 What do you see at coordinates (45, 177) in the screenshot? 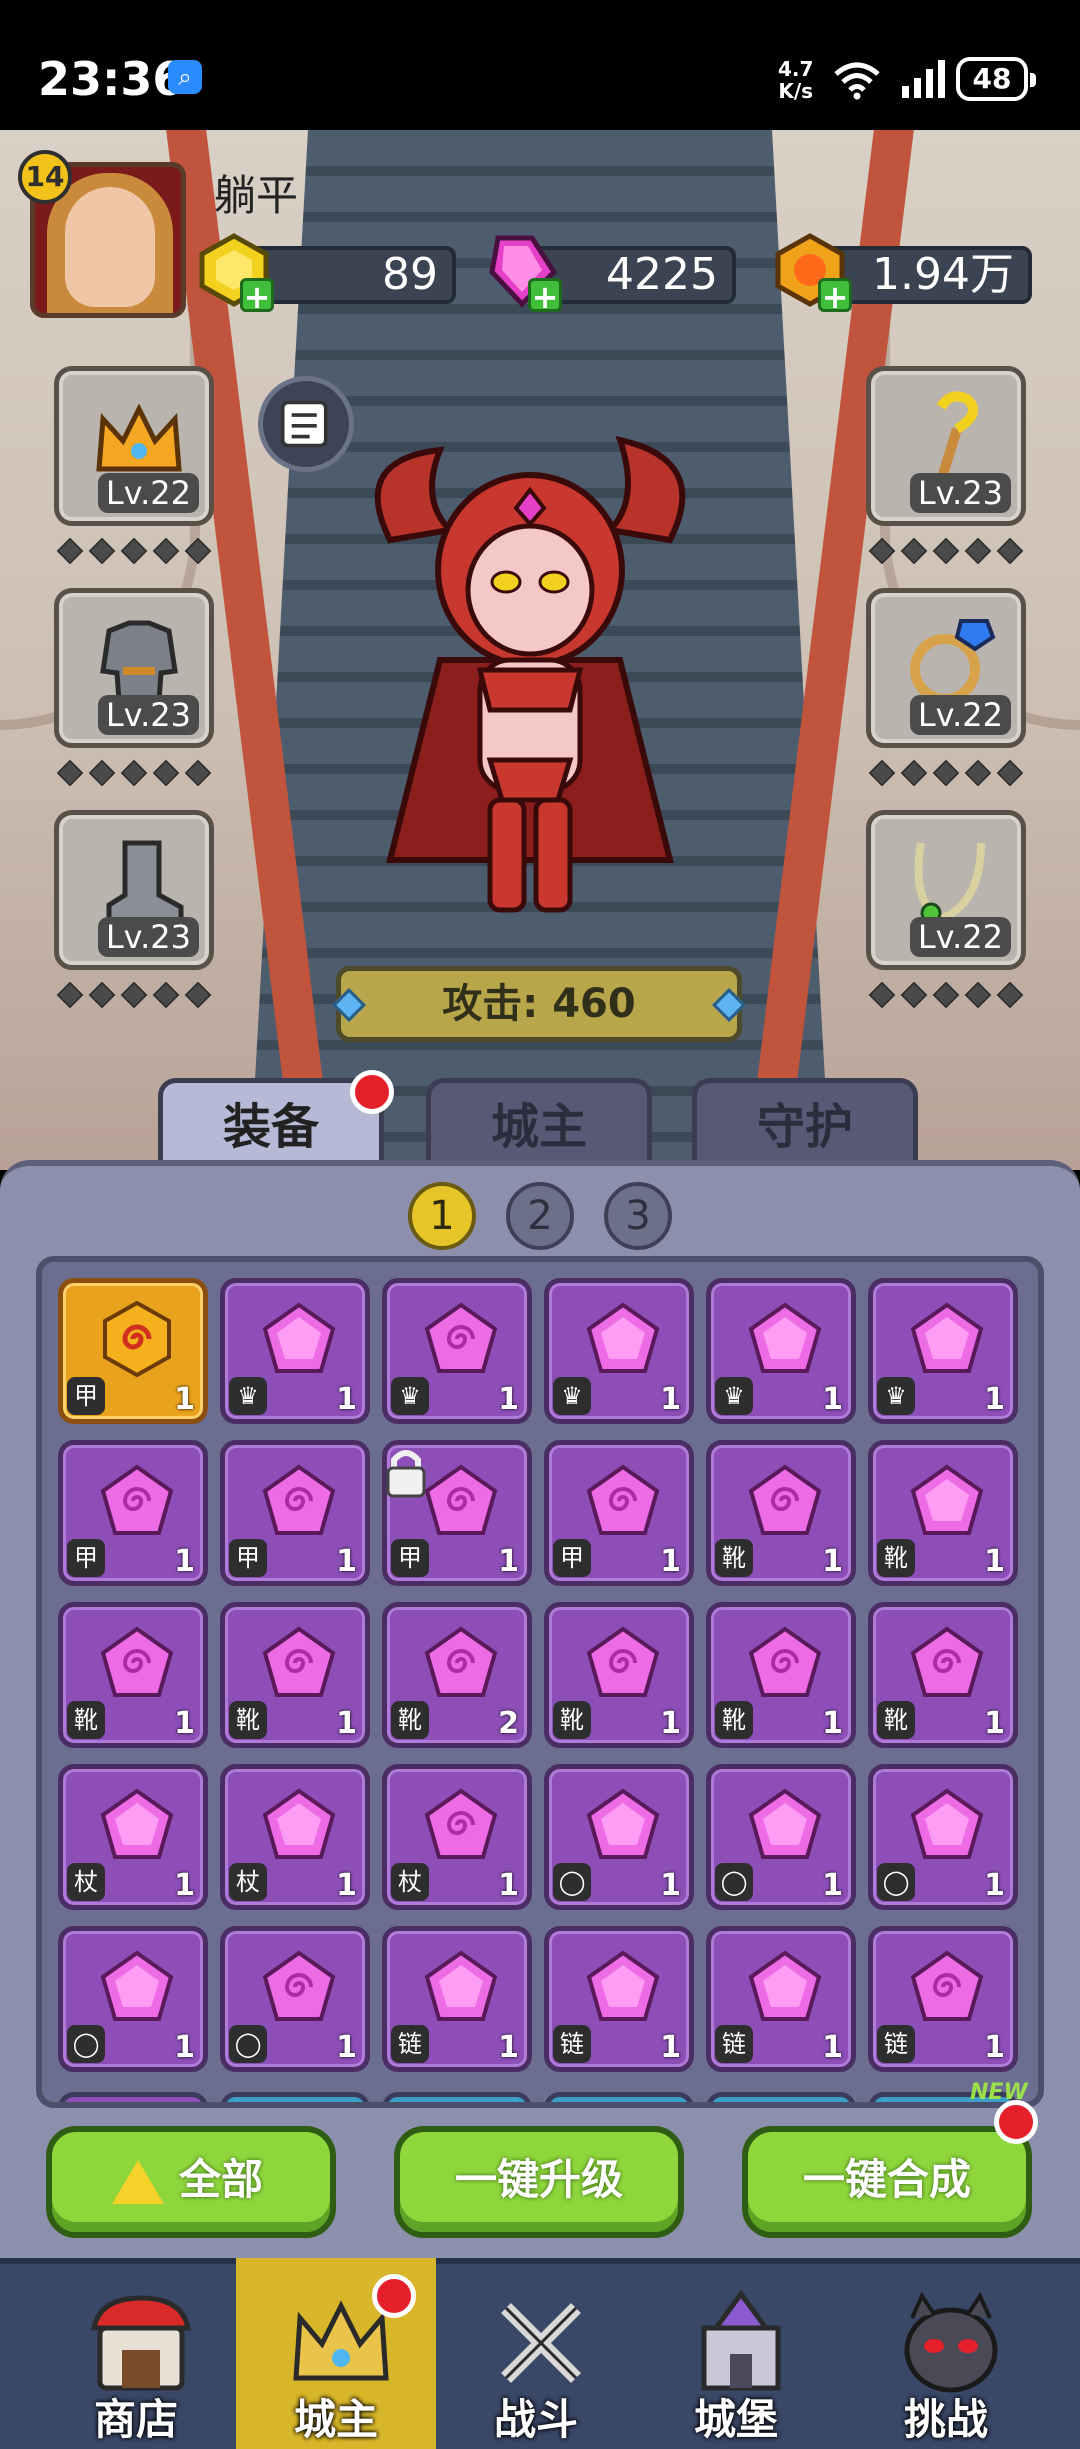
I see `player-level-badge: 14` at bounding box center [45, 177].